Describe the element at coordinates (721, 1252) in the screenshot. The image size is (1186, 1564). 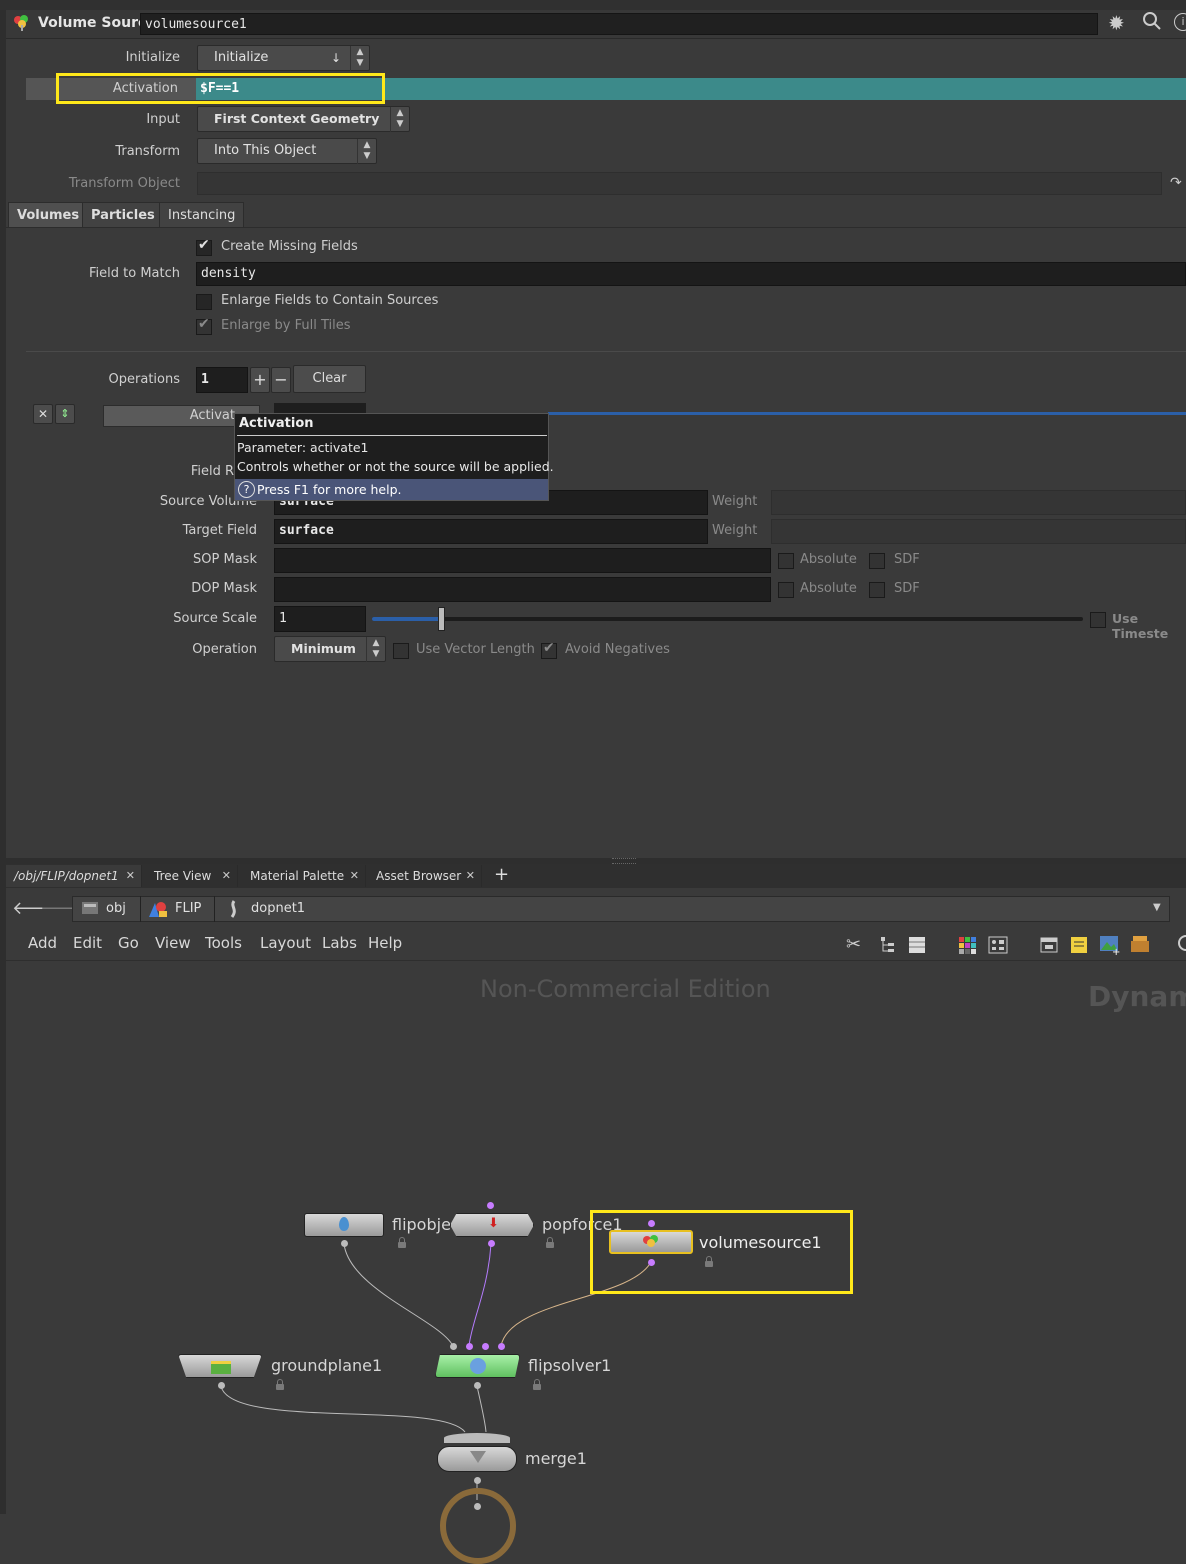
I see `volumesource-highlight-box` at that location.